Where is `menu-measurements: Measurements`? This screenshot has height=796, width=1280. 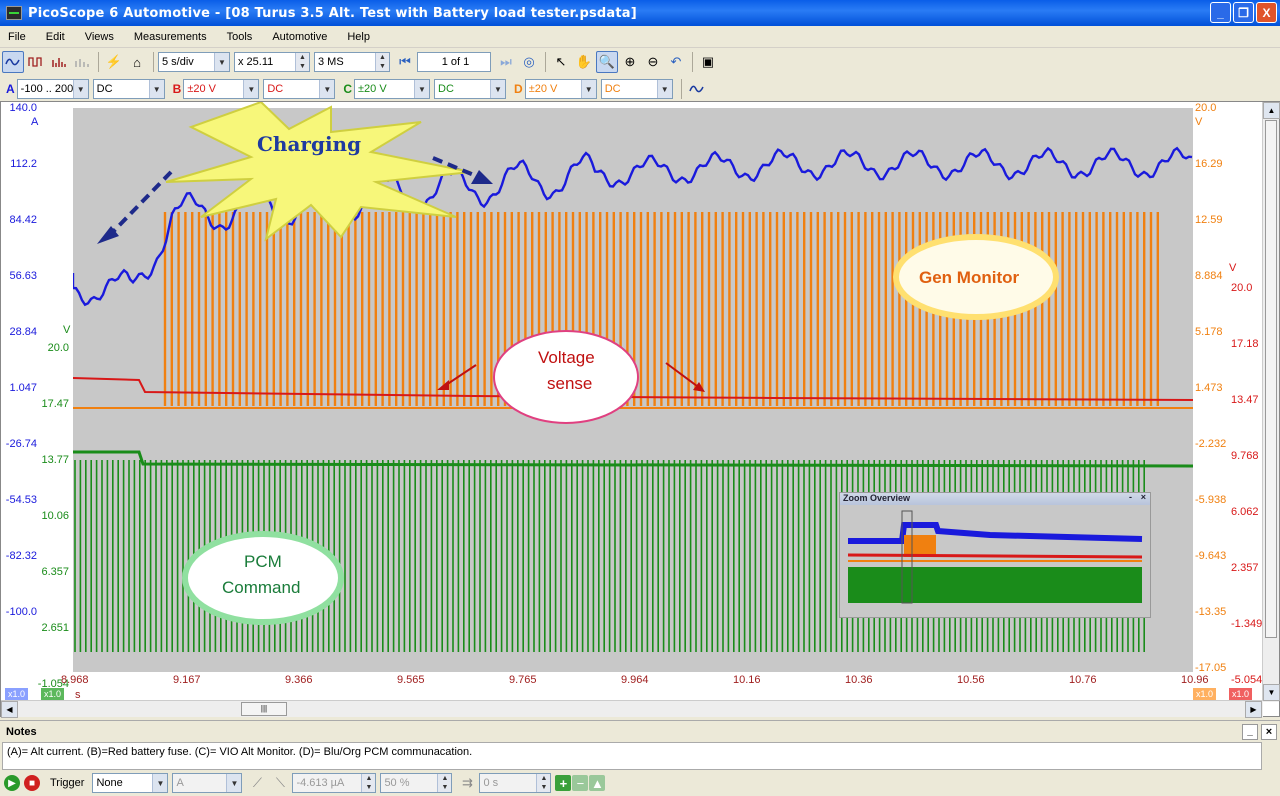
menu-measurements: Measurements is located at coordinates (170, 37).